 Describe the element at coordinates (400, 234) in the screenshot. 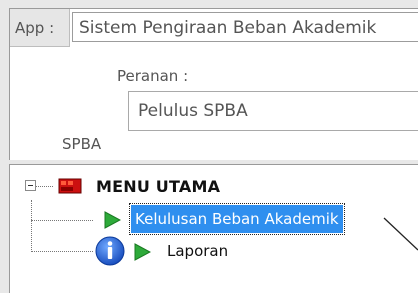

I see `decorative-line` at that location.